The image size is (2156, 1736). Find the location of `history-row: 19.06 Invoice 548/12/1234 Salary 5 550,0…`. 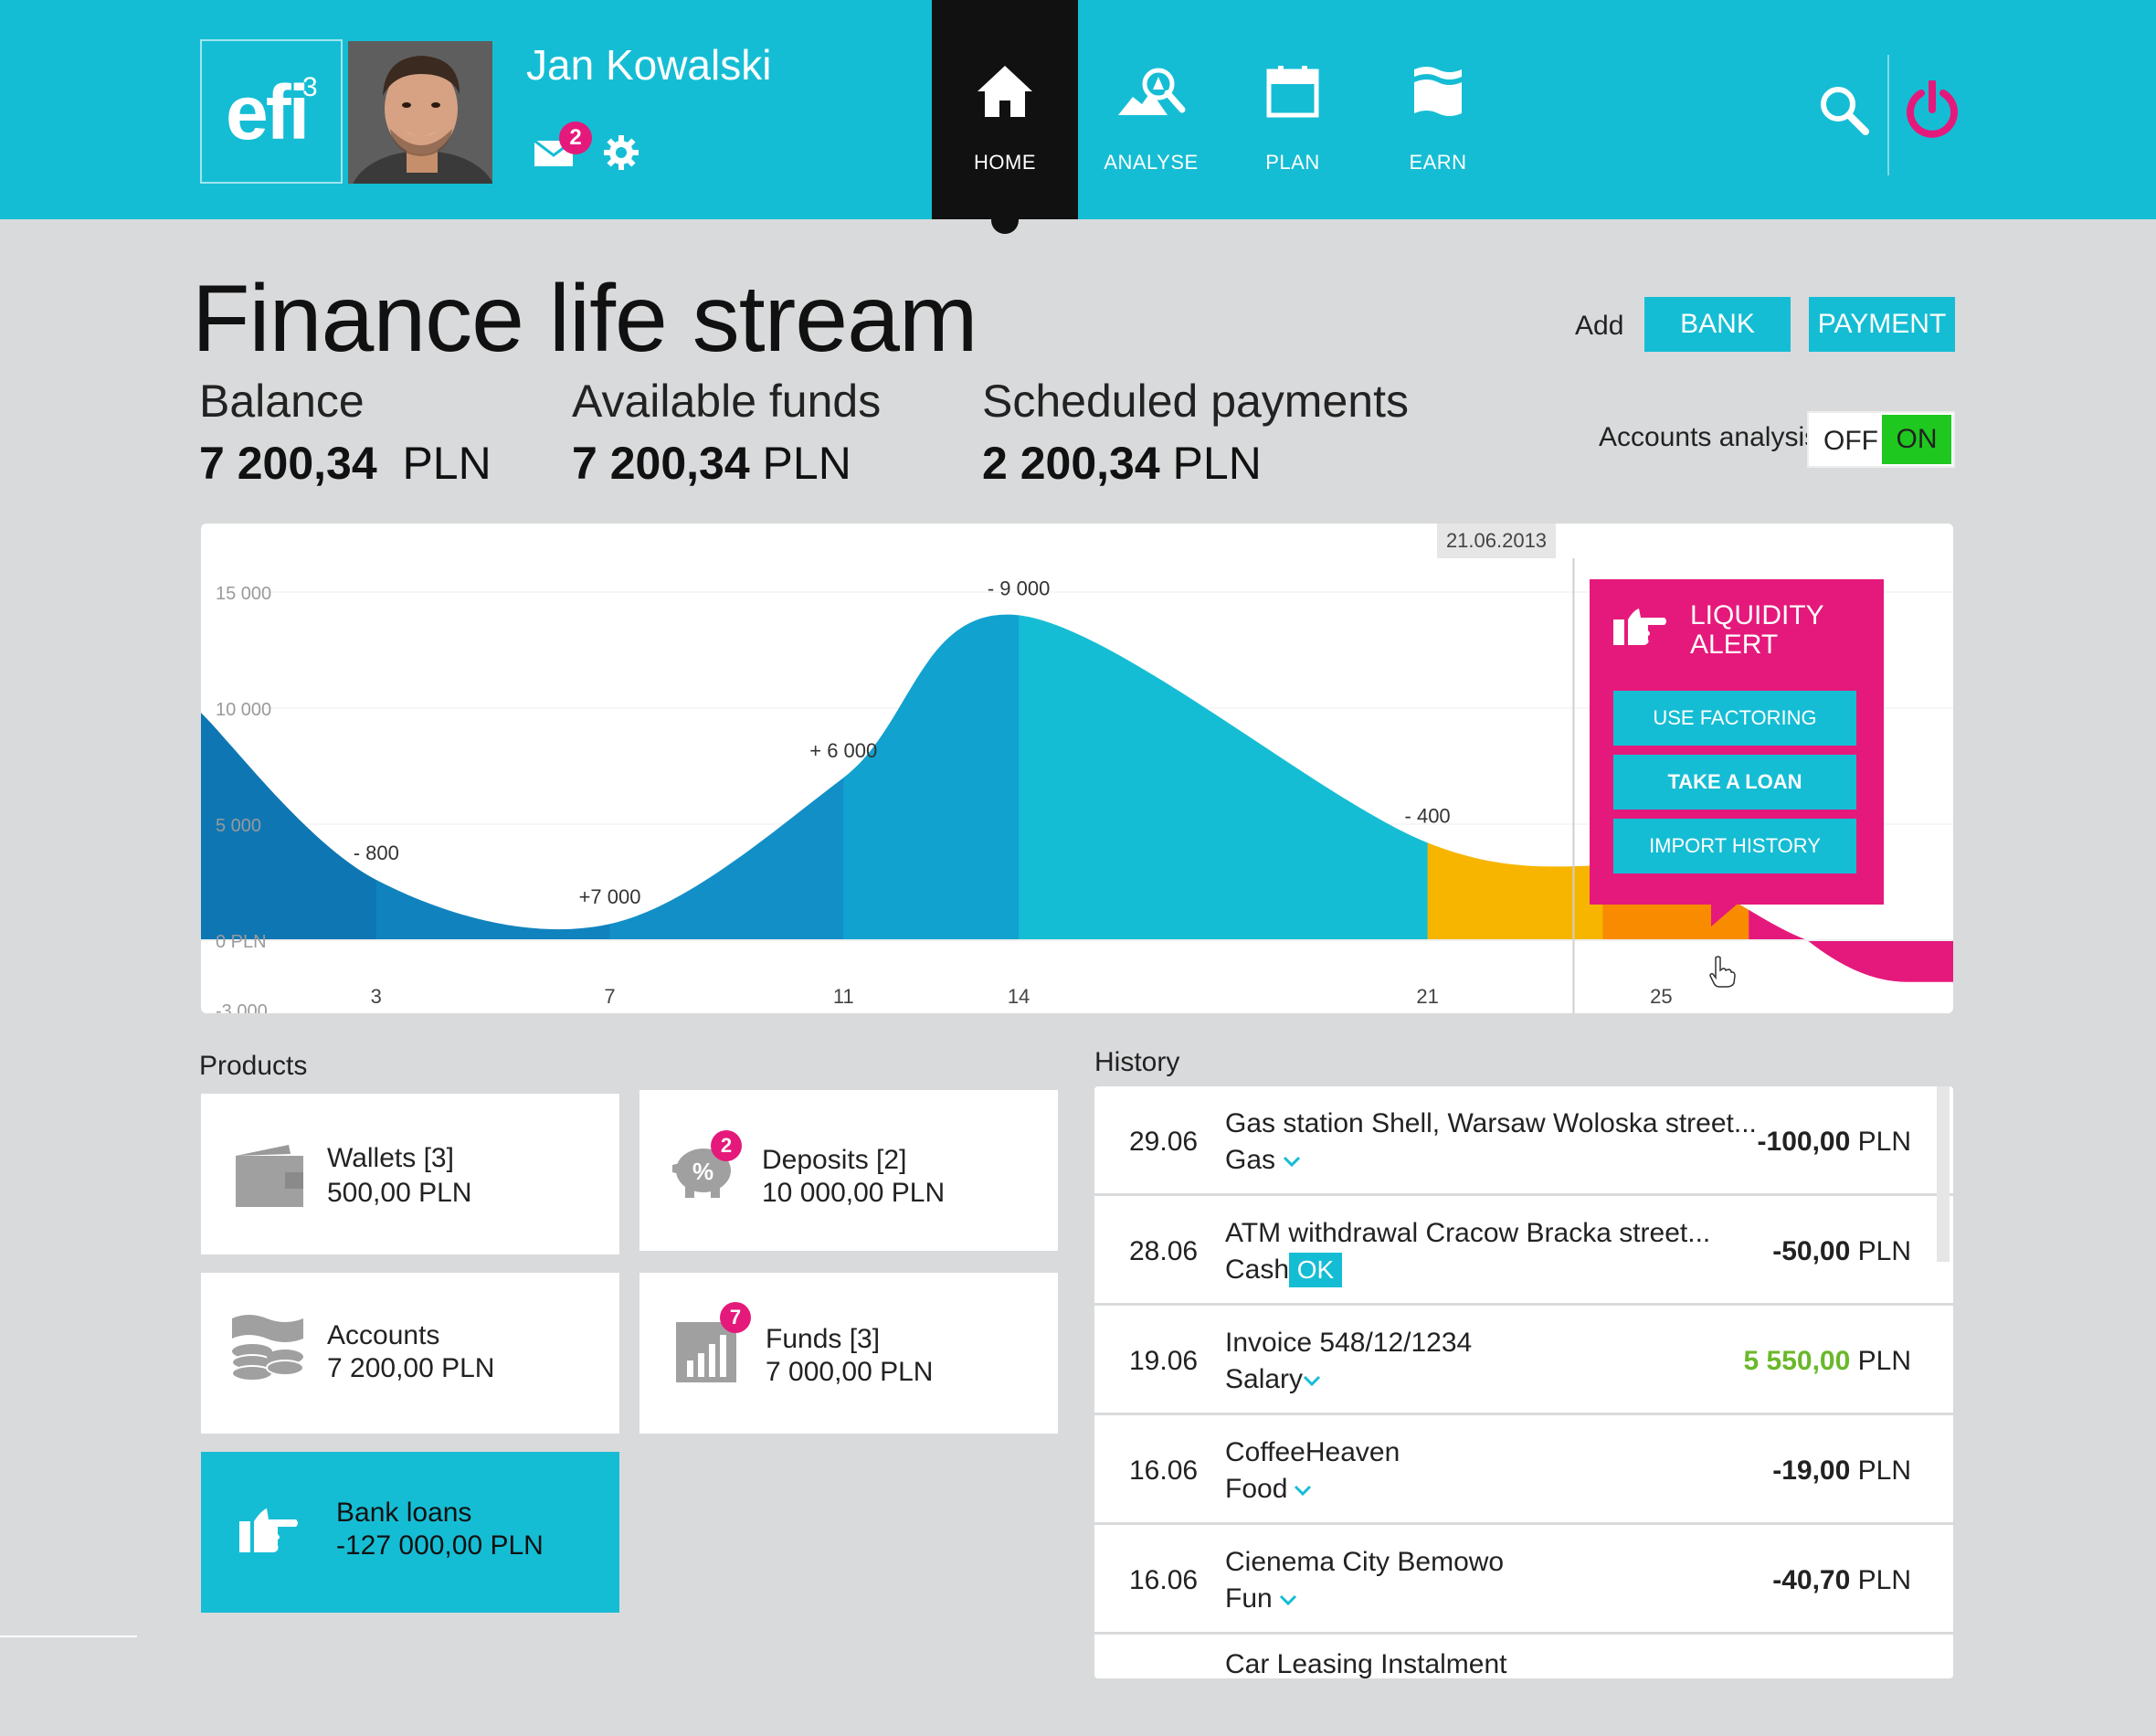

history-row: 19.06 Invoice 548/12/1234 Salary 5 550,0… is located at coordinates (1524, 1360).